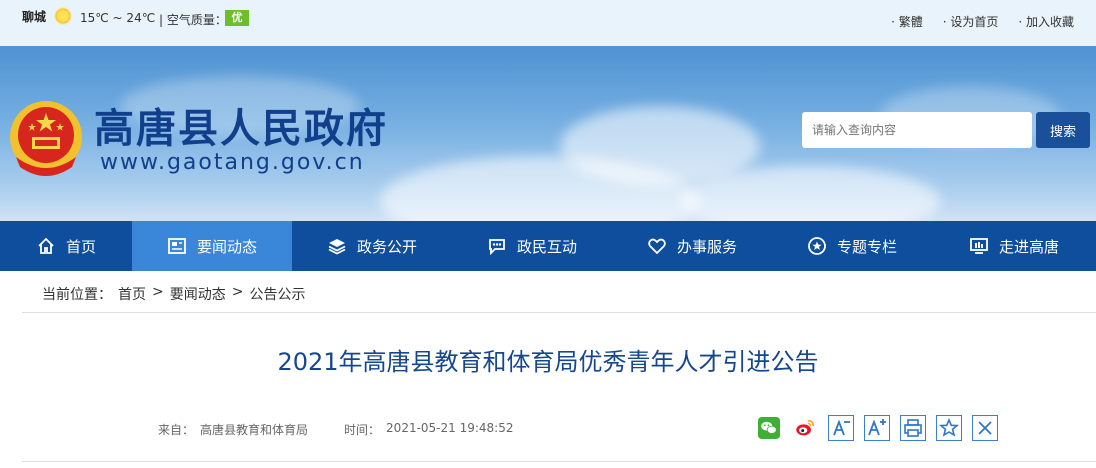 Image resolution: width=1096 pixels, height=468 pixels. I want to click on font-decrease-icon, so click(841, 427).